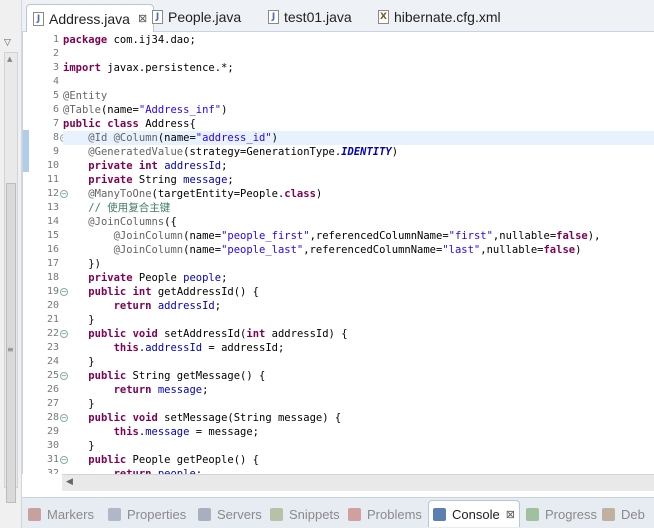  Describe the element at coordinates (52, 263) in the screenshot. I see `line-number: 17` at that location.